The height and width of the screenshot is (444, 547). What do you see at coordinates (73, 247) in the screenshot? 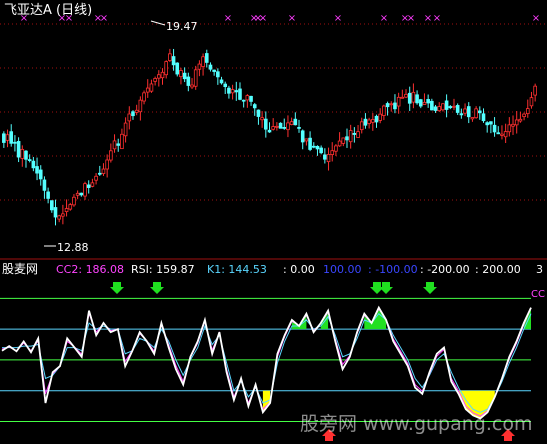
I see `low-label: 12.88` at bounding box center [73, 247].